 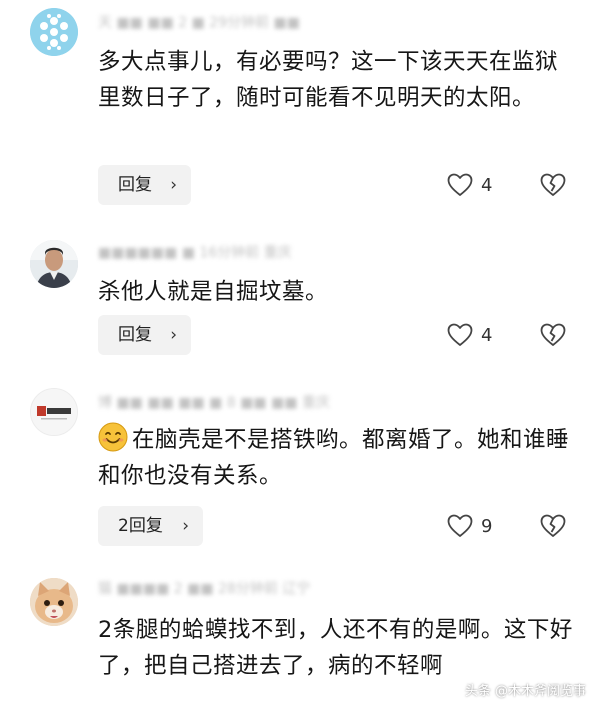 I want to click on person-avatar-icon, so click(x=54, y=264).